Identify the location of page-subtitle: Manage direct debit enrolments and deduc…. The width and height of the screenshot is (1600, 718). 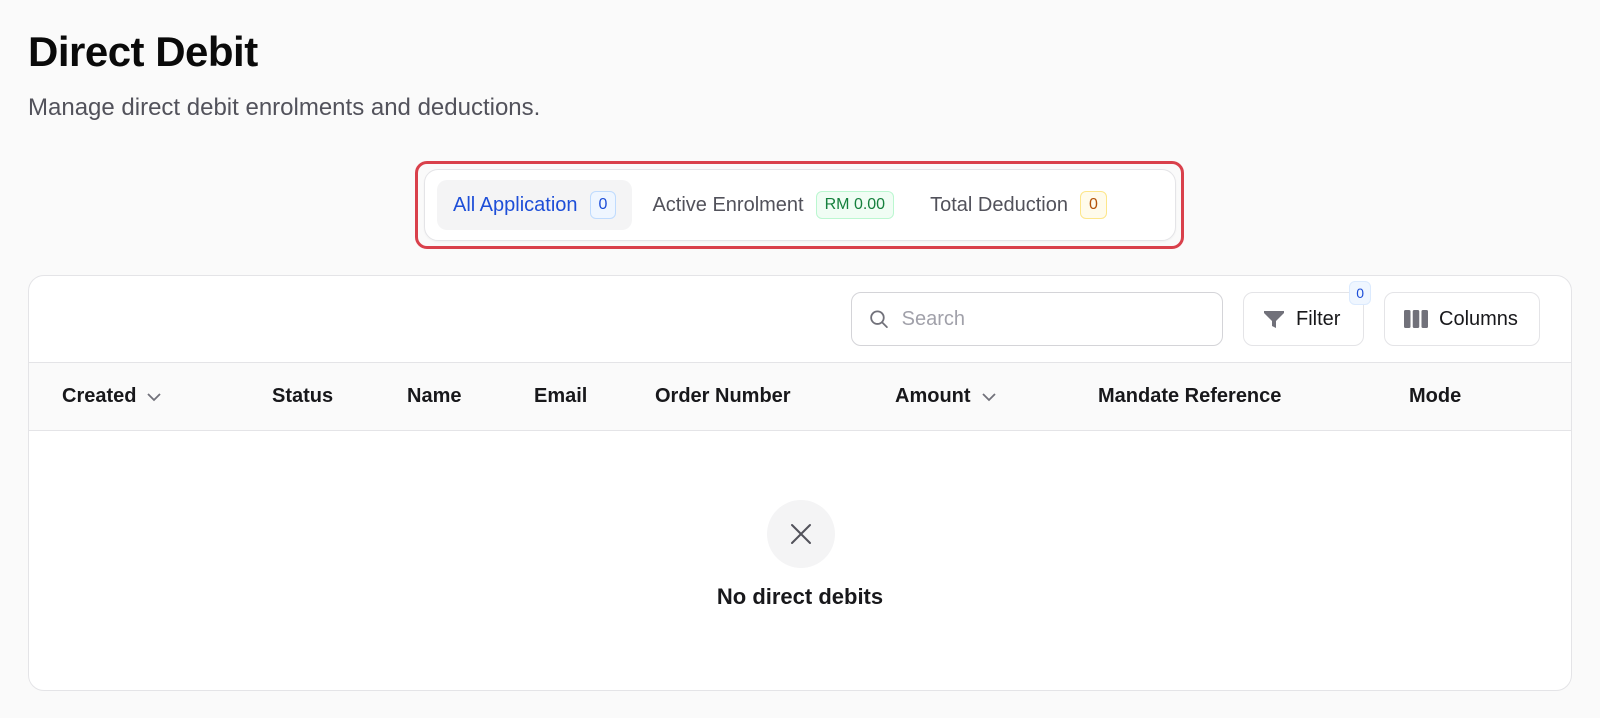
(284, 107).